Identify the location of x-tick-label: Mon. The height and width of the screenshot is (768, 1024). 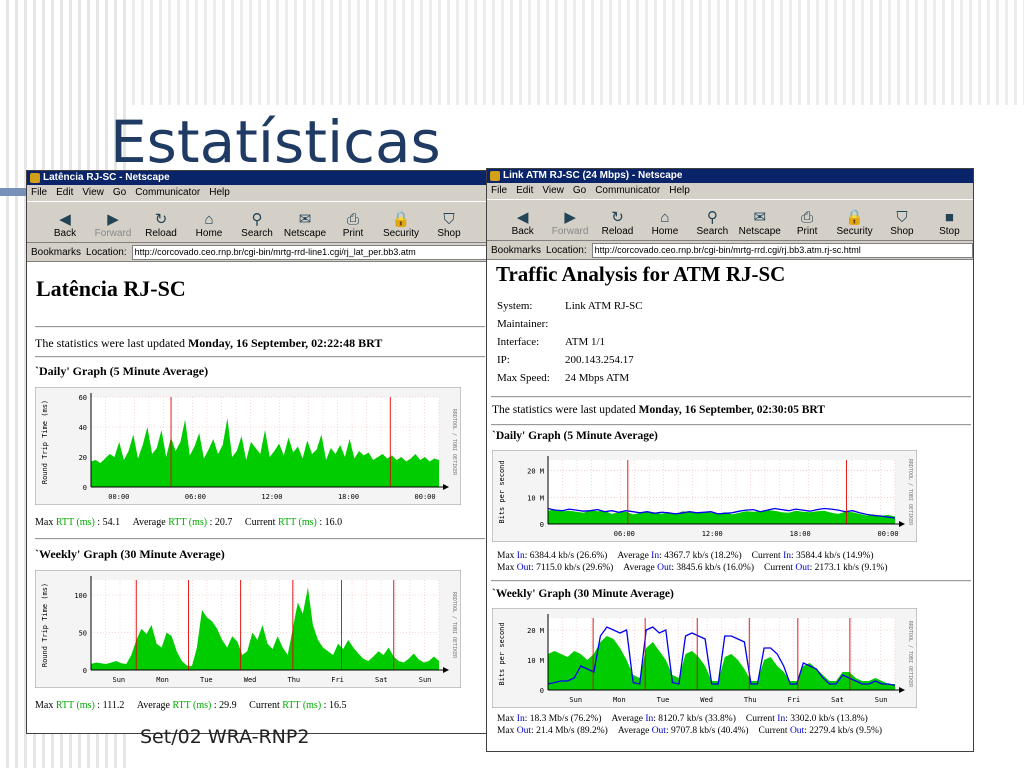
(619, 700).